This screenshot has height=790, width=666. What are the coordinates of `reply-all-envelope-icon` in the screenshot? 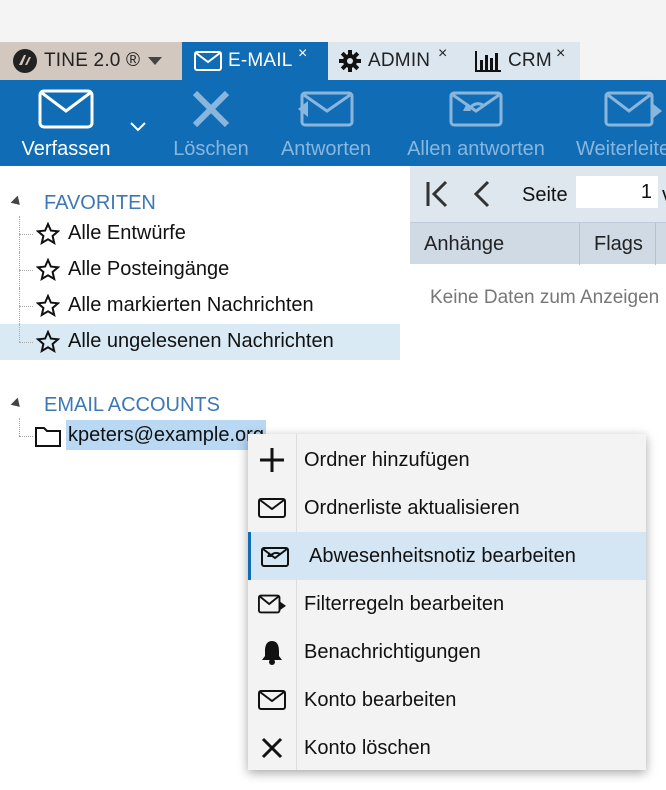 It's located at (476, 109).